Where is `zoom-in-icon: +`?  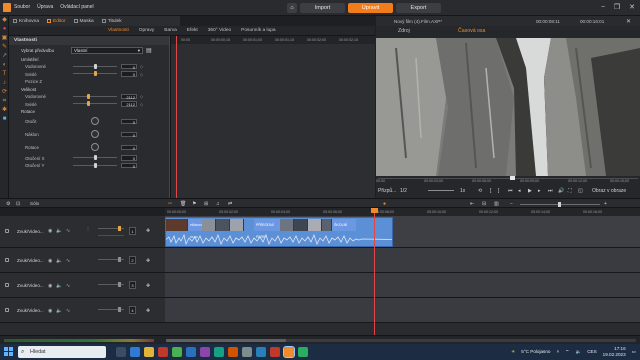
zoom-in-icon: + is located at coordinates (605, 204).